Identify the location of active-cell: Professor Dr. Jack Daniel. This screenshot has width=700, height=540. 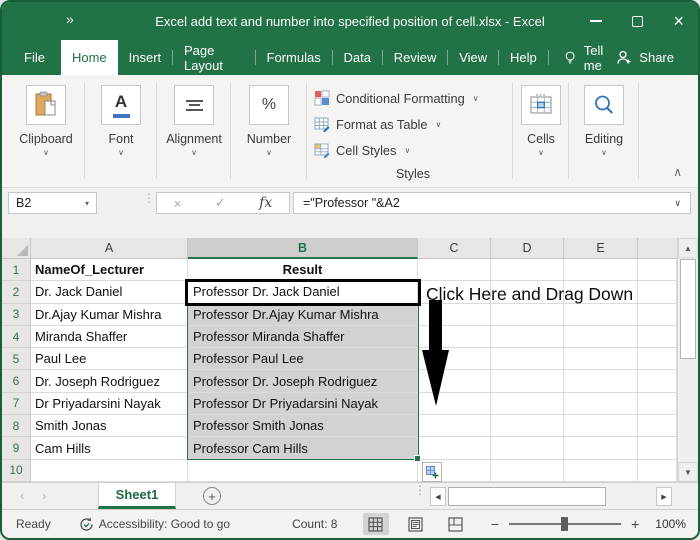
(303, 292).